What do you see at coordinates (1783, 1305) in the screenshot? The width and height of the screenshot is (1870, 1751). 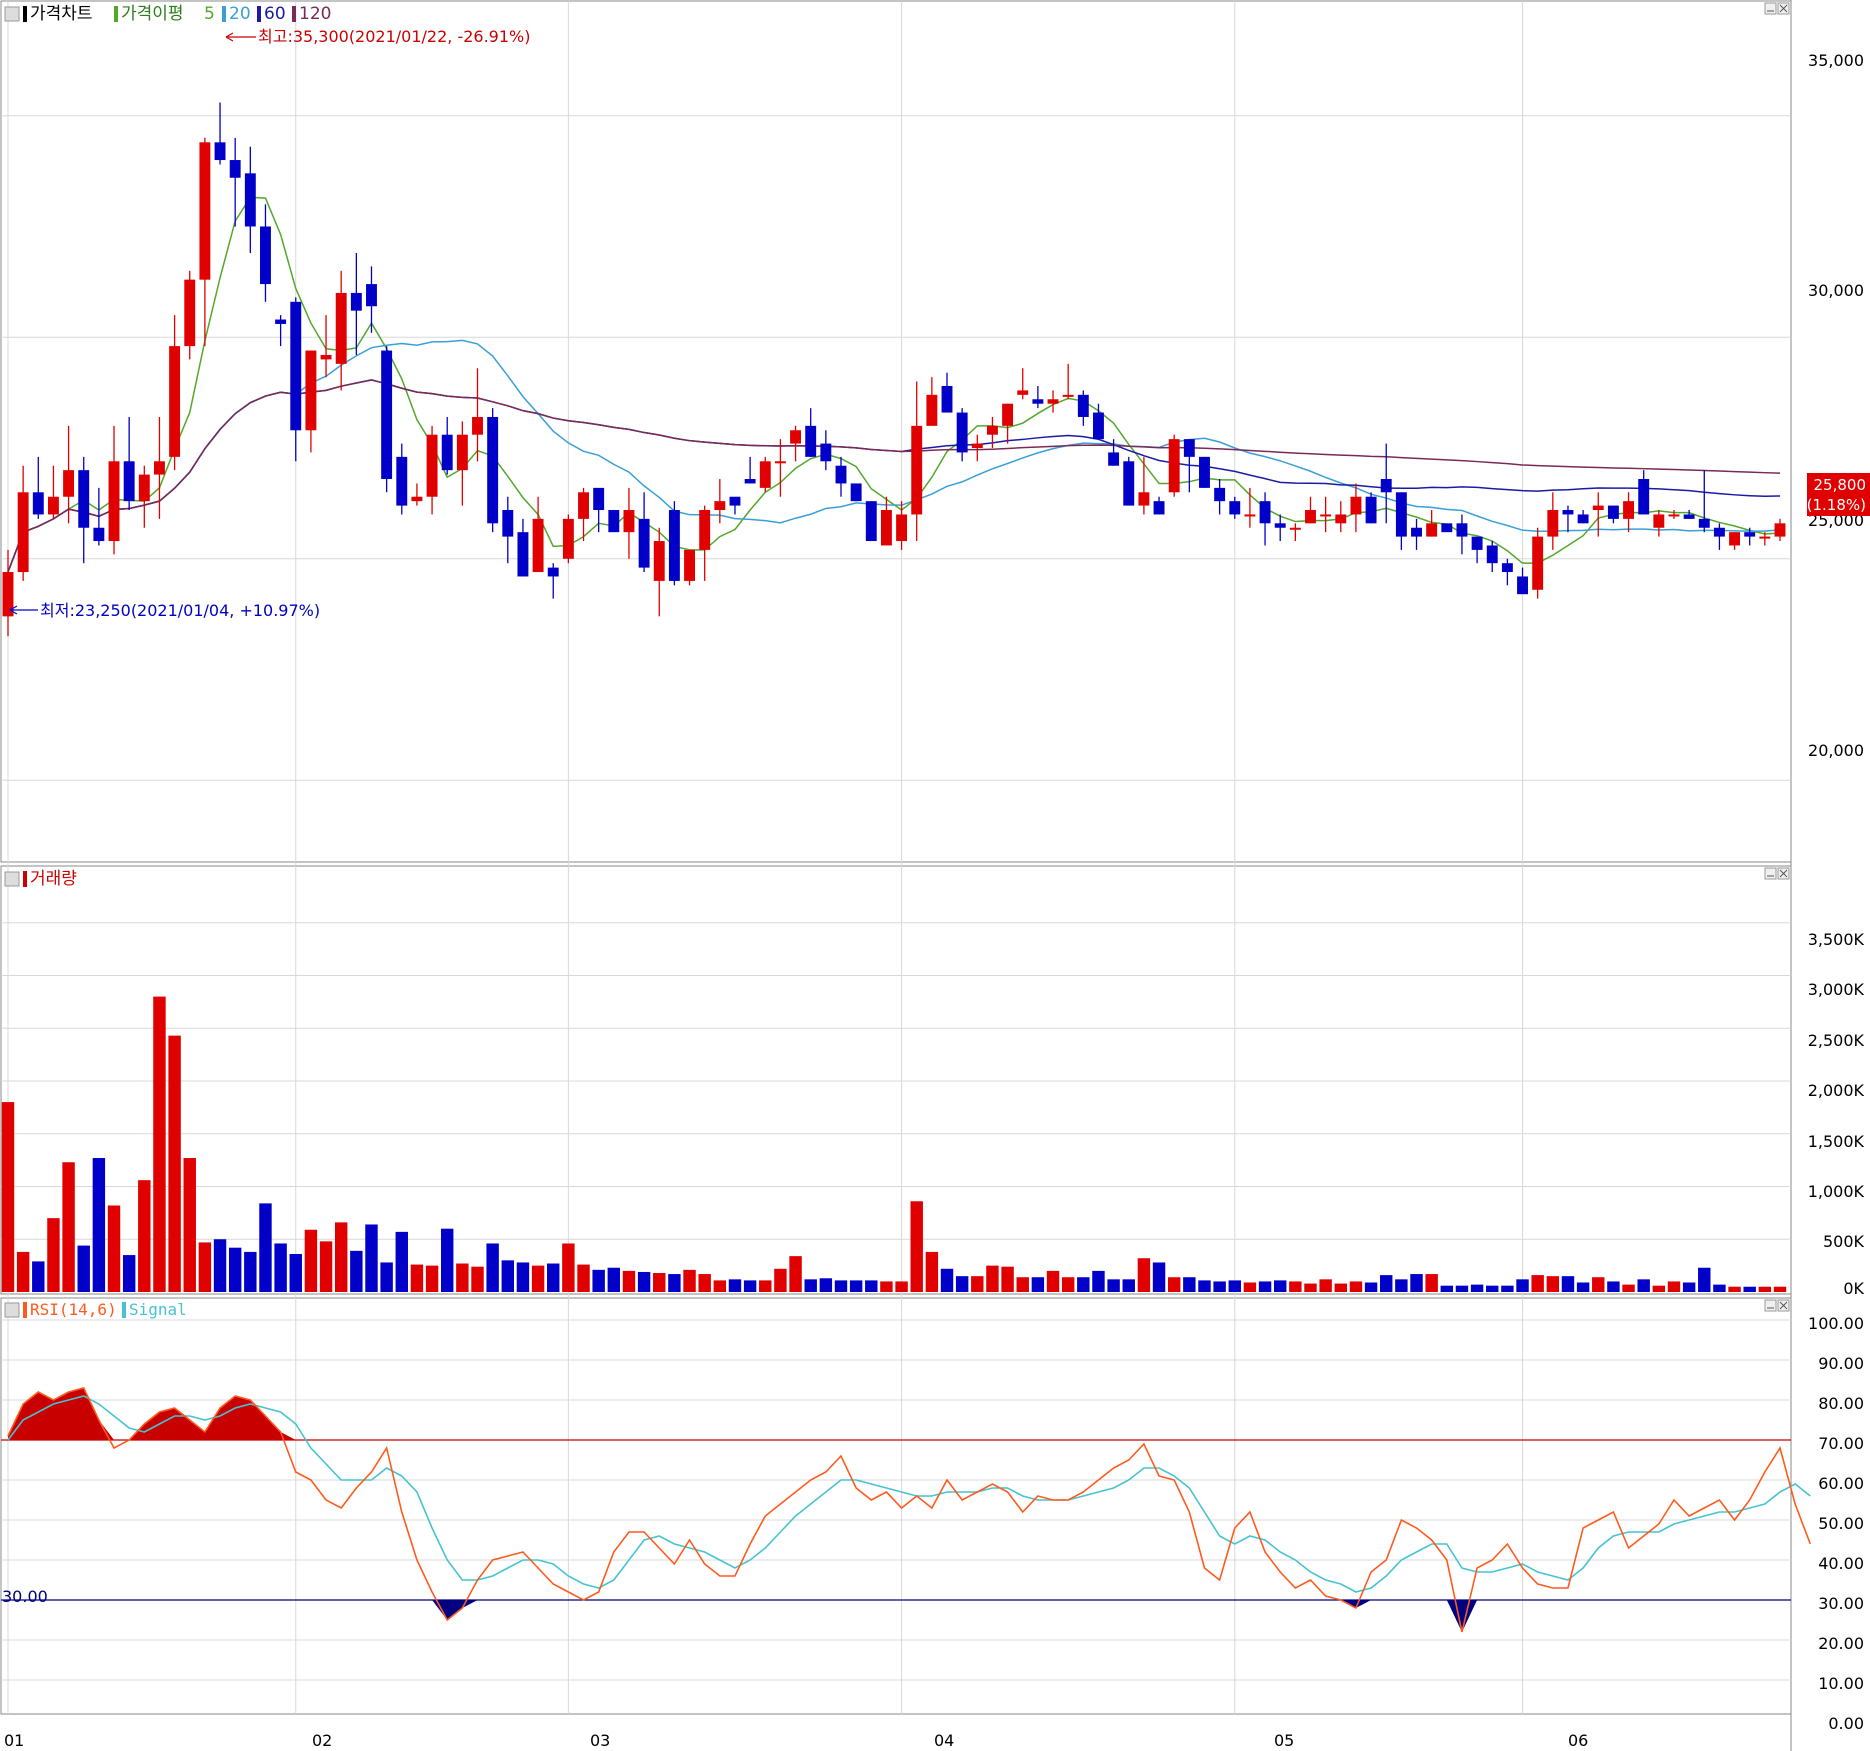 I see `rsi-panel-close-icon` at bounding box center [1783, 1305].